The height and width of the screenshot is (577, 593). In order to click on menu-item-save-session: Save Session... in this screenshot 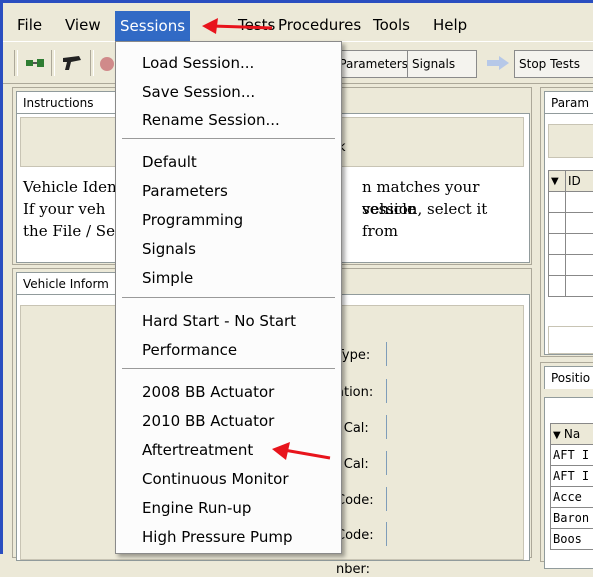, I will do `click(198, 92)`.